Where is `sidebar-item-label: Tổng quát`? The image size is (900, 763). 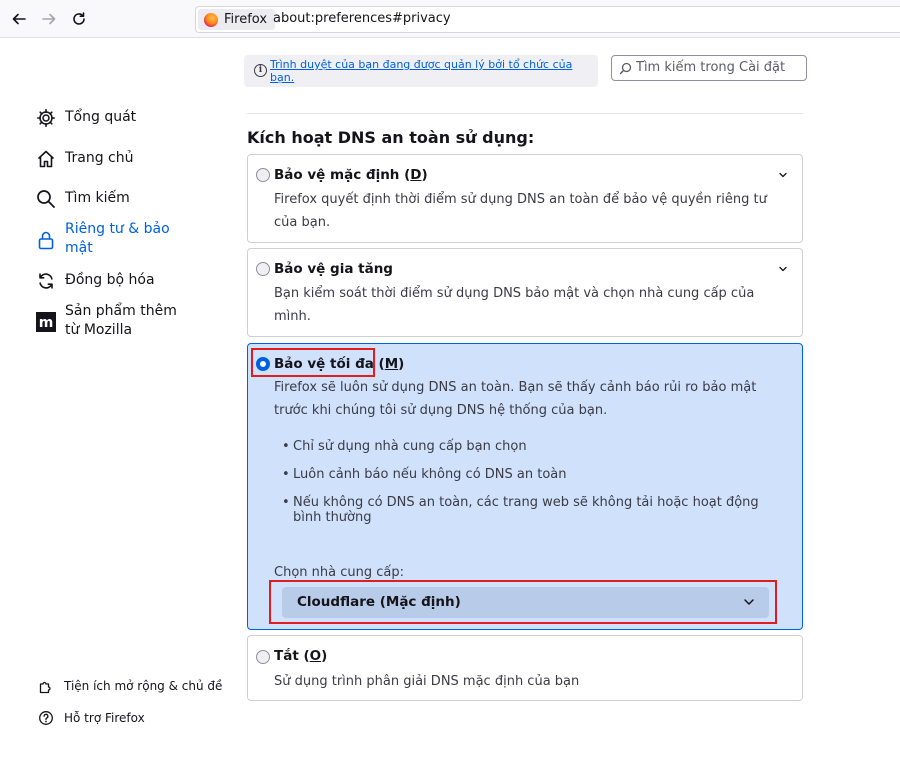
sidebar-item-label: Tổng quát is located at coordinates (101, 117).